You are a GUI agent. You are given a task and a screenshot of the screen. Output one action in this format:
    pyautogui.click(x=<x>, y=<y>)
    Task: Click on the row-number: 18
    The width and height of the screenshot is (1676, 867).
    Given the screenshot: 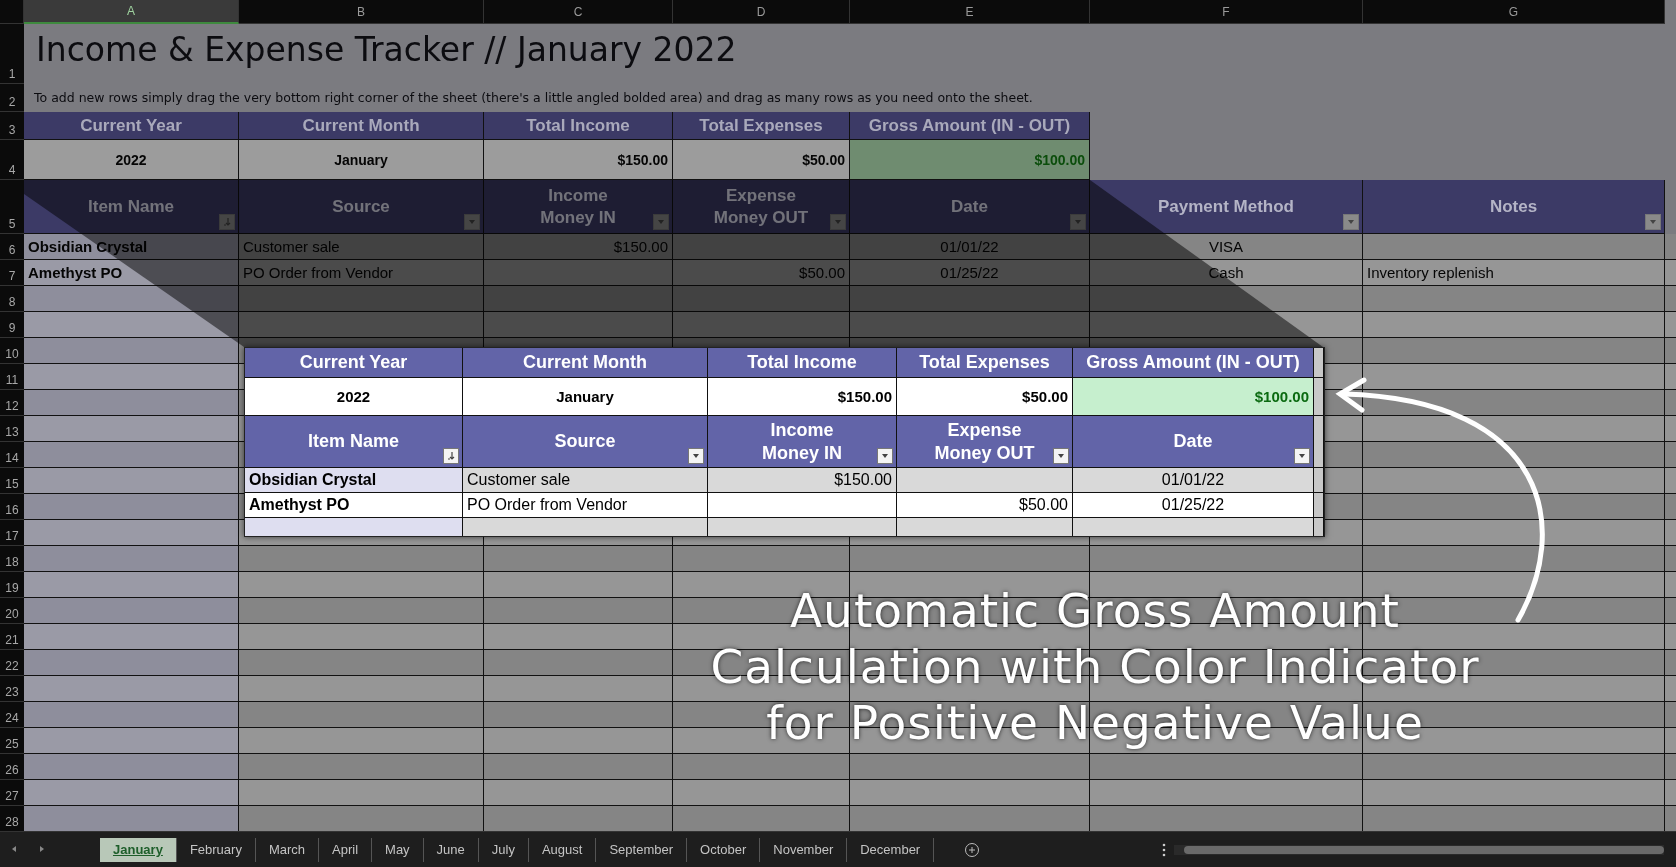 What is the action you would take?
    pyautogui.click(x=12, y=559)
    